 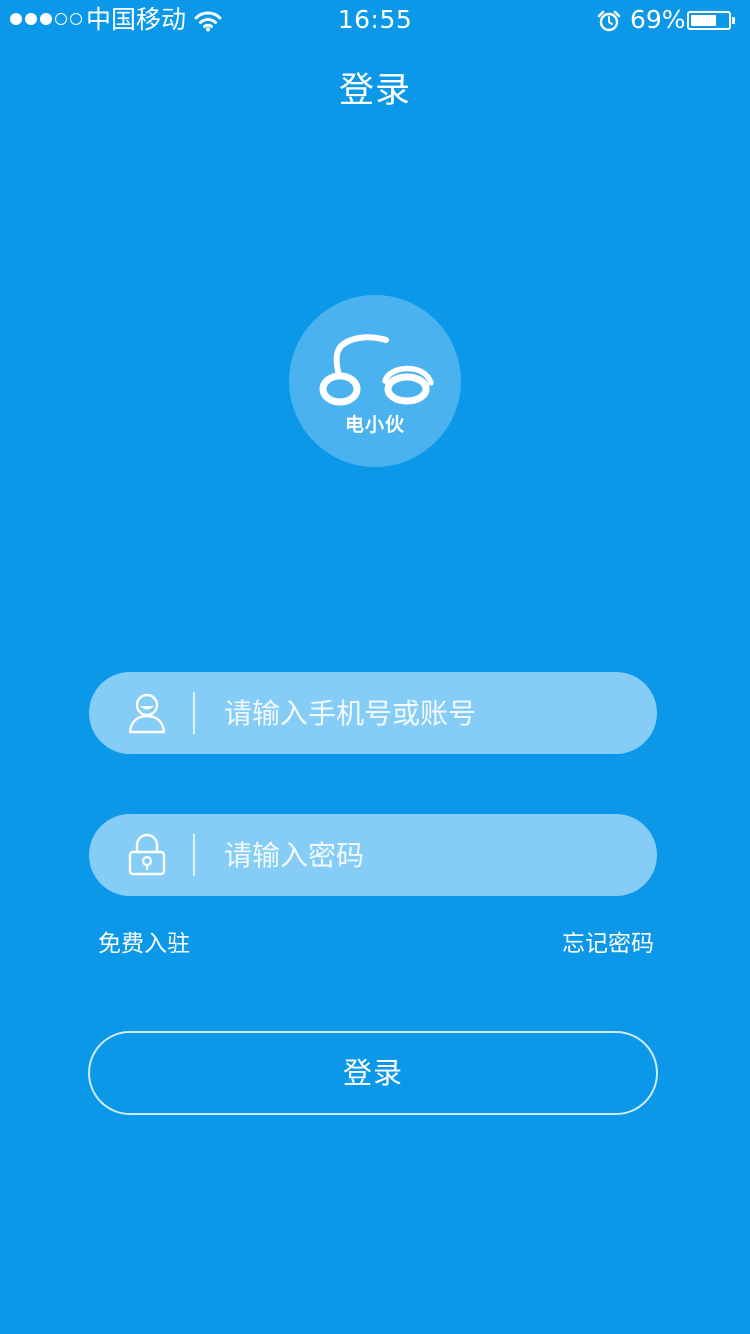 What do you see at coordinates (374, 91) in the screenshot?
I see `page-title: 登录` at bounding box center [374, 91].